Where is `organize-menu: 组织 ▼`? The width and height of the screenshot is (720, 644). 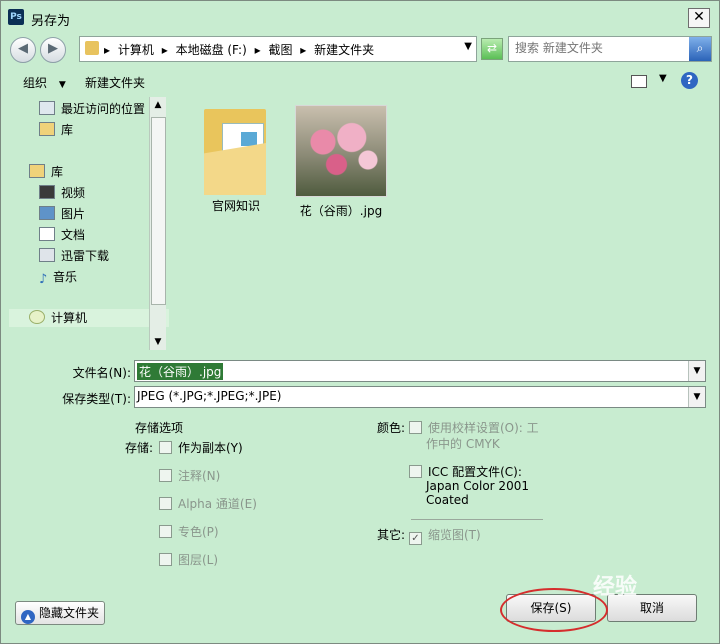 organize-menu: 组织 ▼ is located at coordinates (44, 82).